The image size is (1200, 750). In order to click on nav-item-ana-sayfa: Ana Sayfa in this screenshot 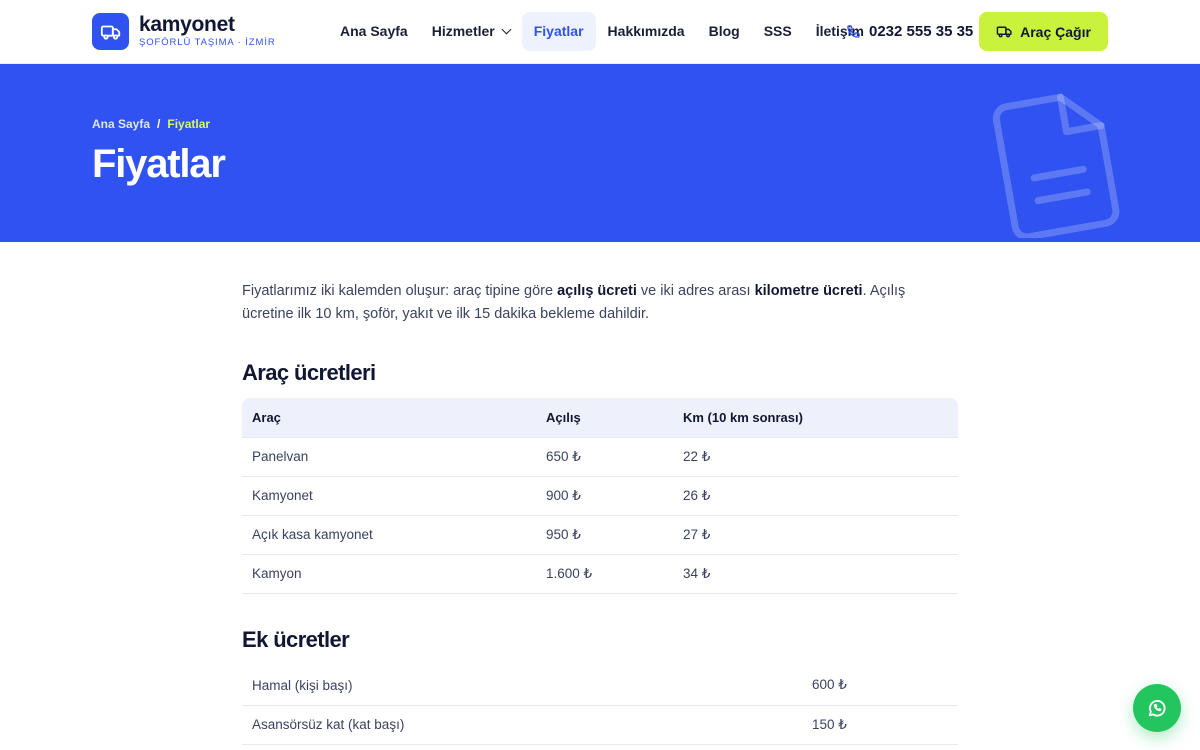, I will do `click(374, 31)`.